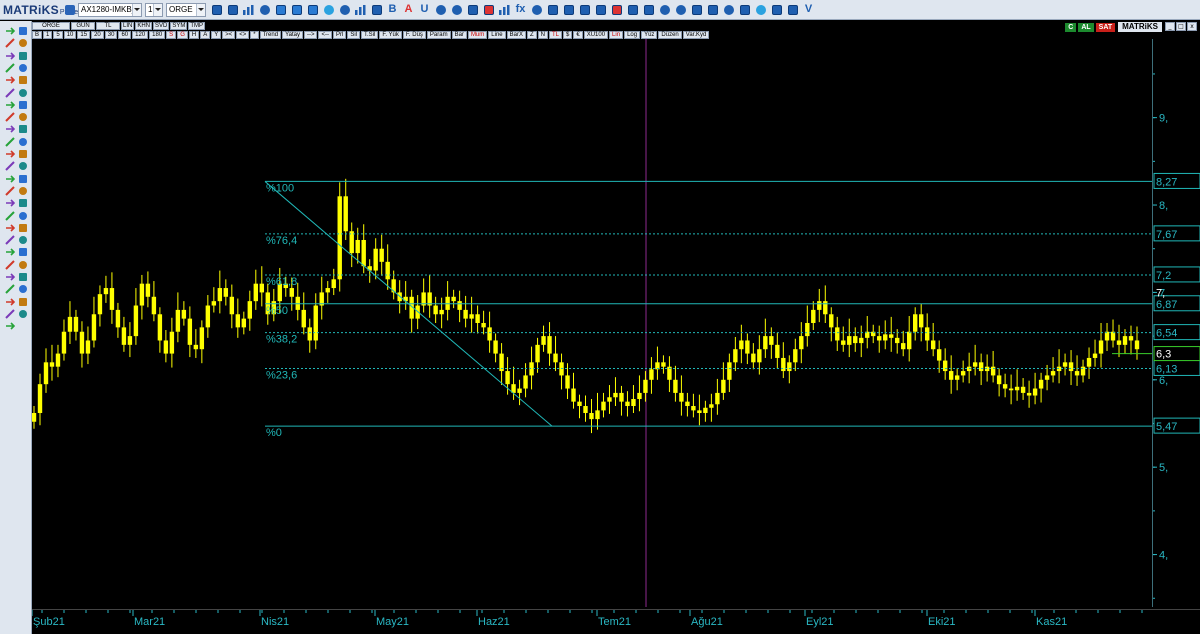 This screenshot has height=634, width=1200. Describe the element at coordinates (23, 302) in the screenshot. I see `cut-icon` at that location.